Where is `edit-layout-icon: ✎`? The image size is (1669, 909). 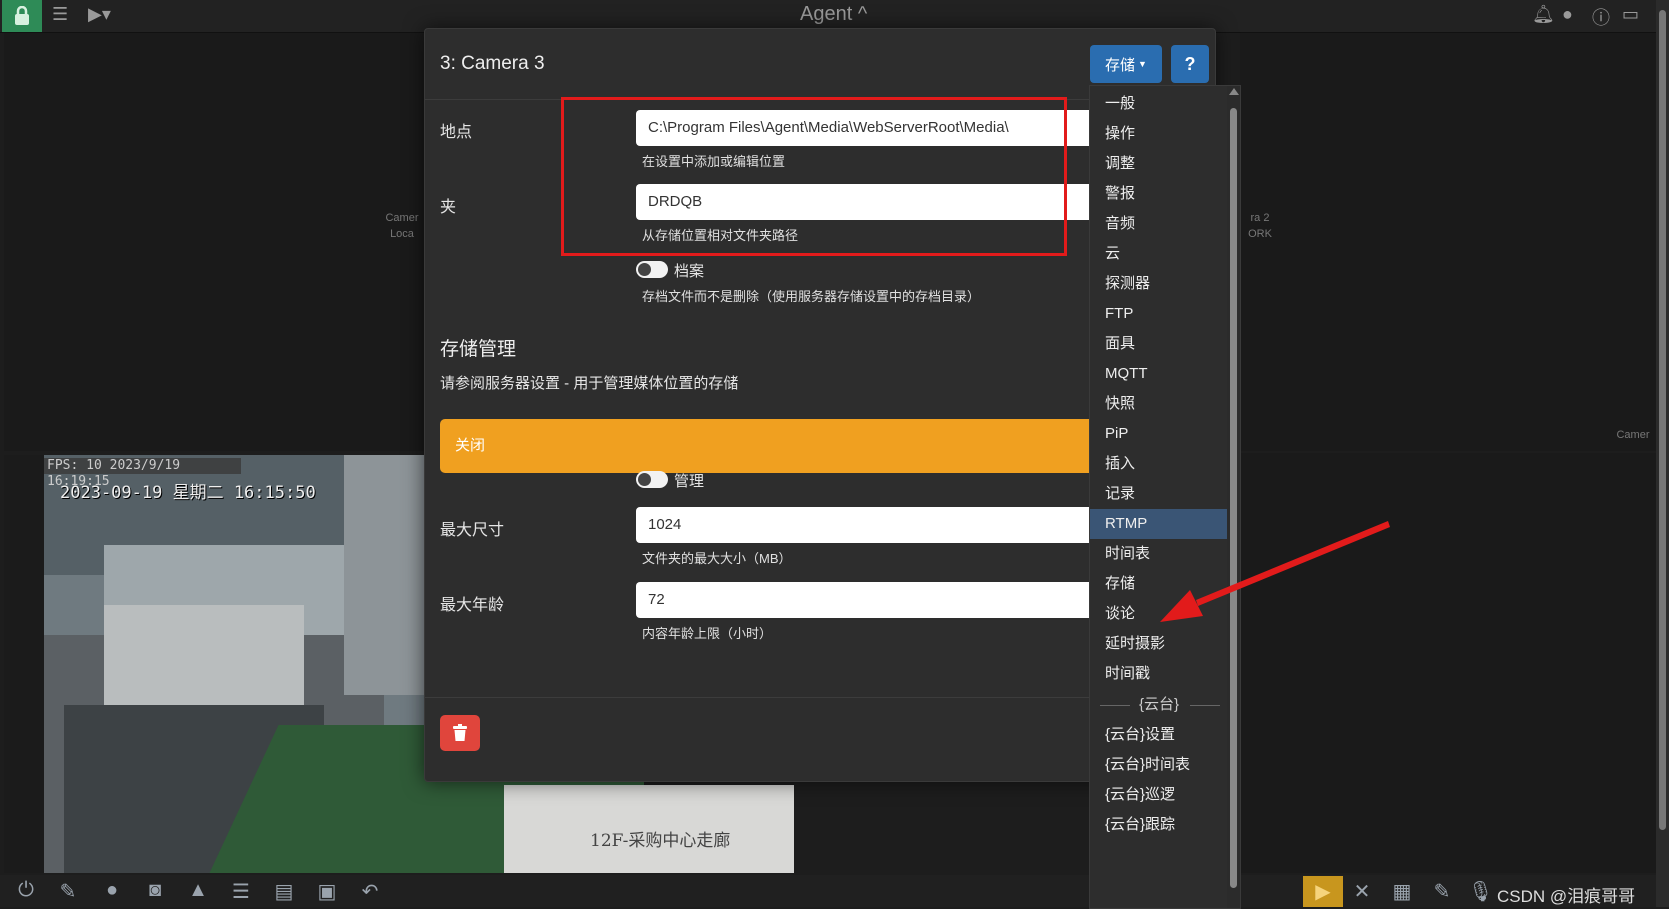 edit-layout-icon: ✎ is located at coordinates (1442, 891).